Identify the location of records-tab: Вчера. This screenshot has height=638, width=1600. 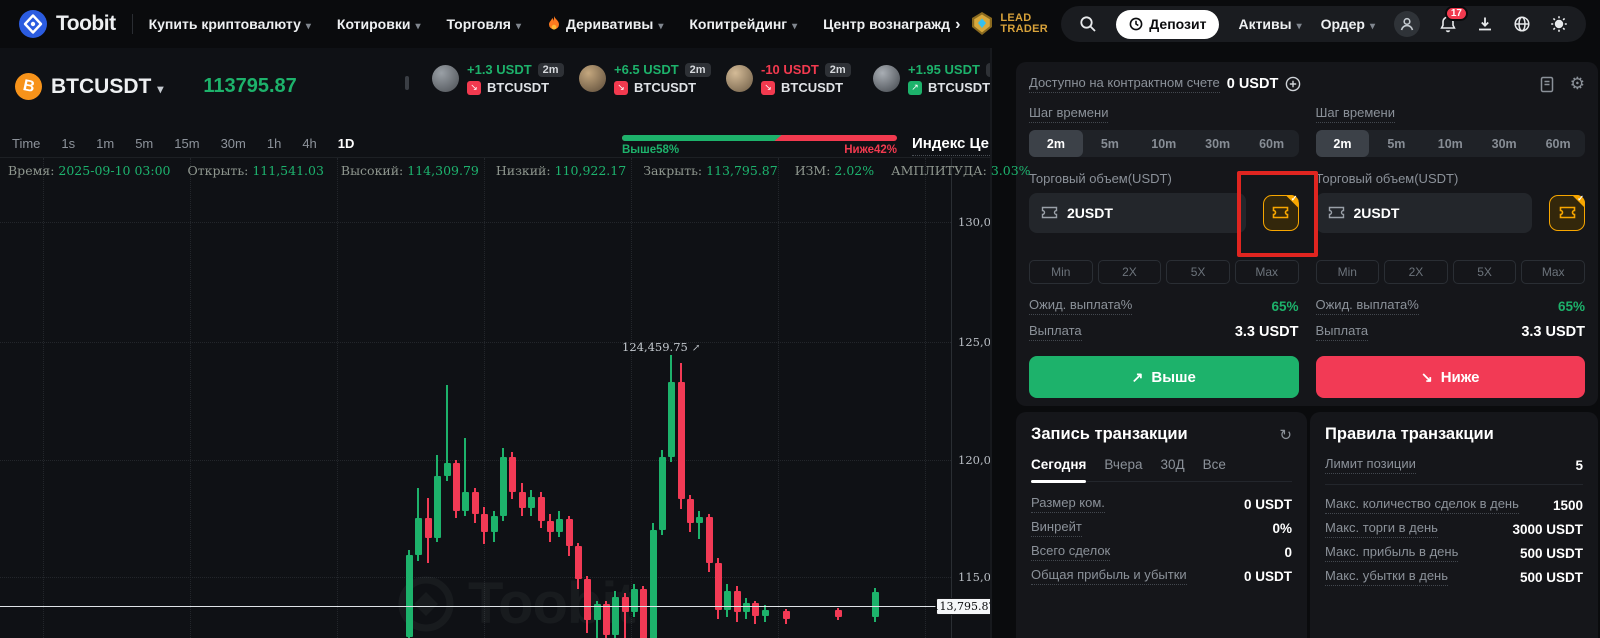
(1123, 469).